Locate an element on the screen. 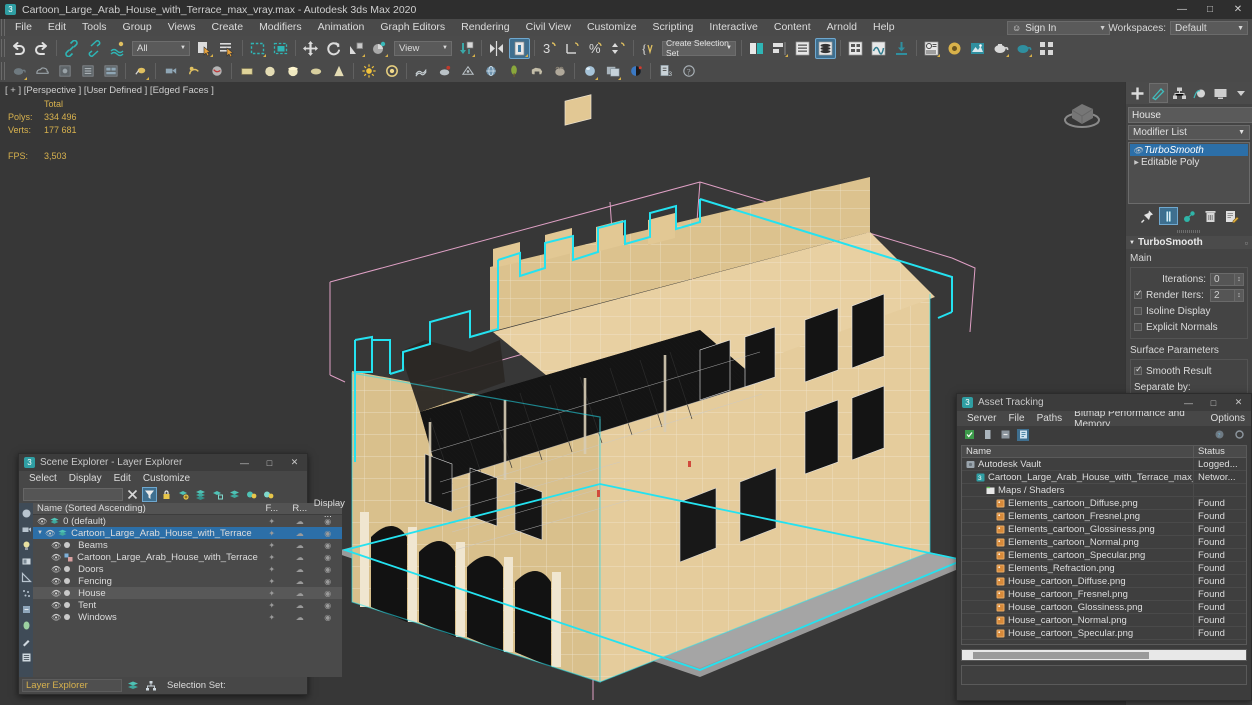 This screenshot has width=1252, height=705. select-to-layer-icon is located at coordinates (217, 494).